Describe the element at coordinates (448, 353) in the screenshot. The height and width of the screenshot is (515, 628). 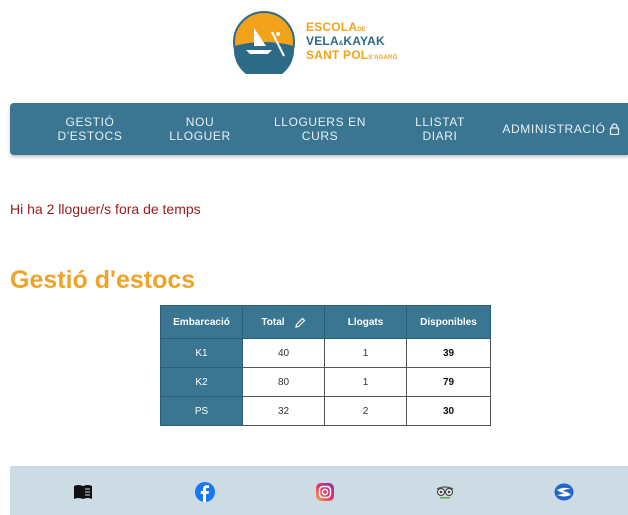
I see `available-cell: 39` at that location.